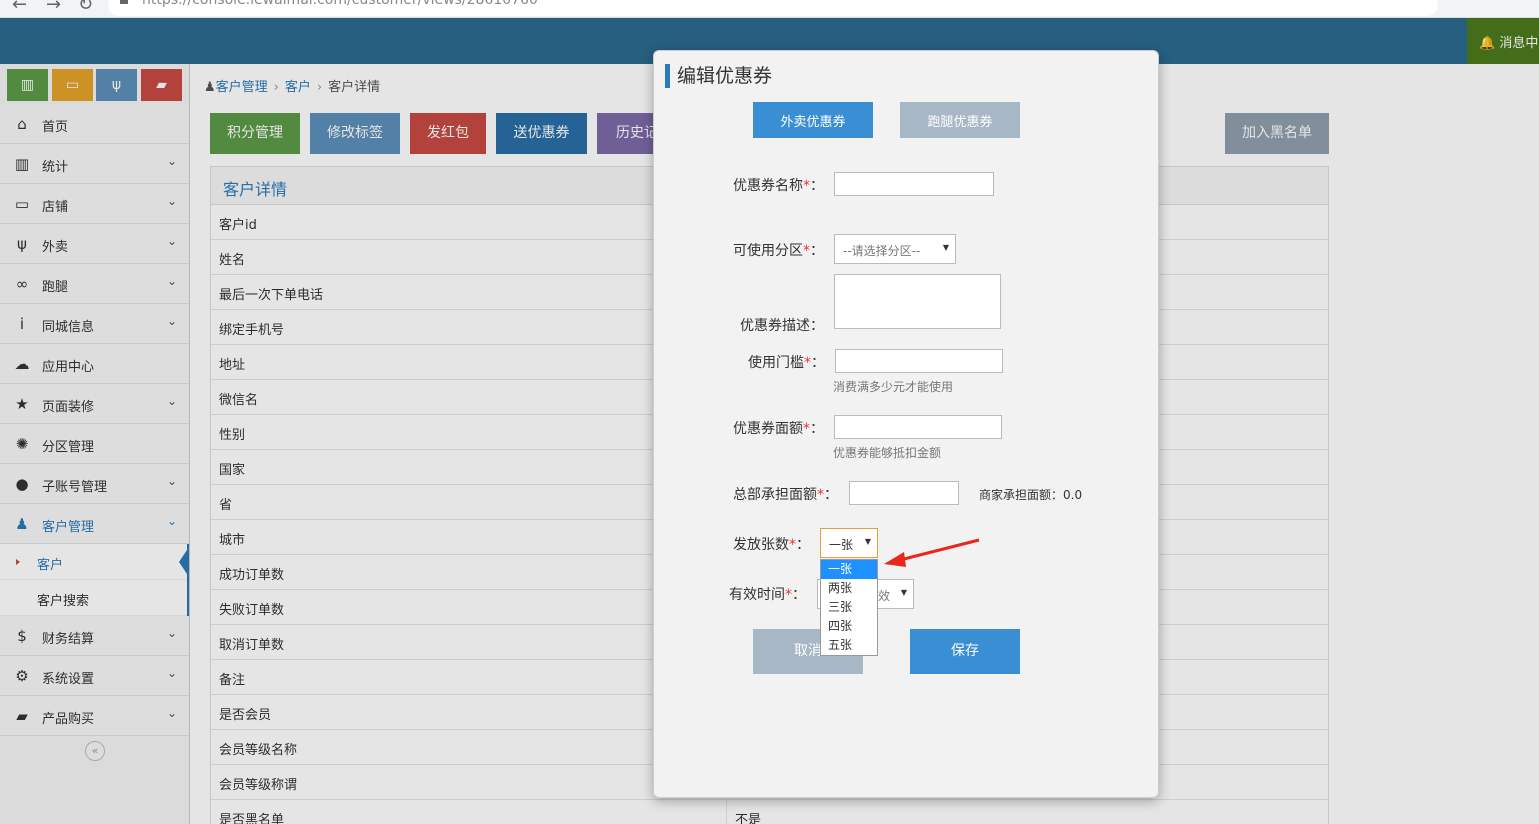  Describe the element at coordinates (849, 569) in the screenshot. I see `count-option: 一张` at that location.